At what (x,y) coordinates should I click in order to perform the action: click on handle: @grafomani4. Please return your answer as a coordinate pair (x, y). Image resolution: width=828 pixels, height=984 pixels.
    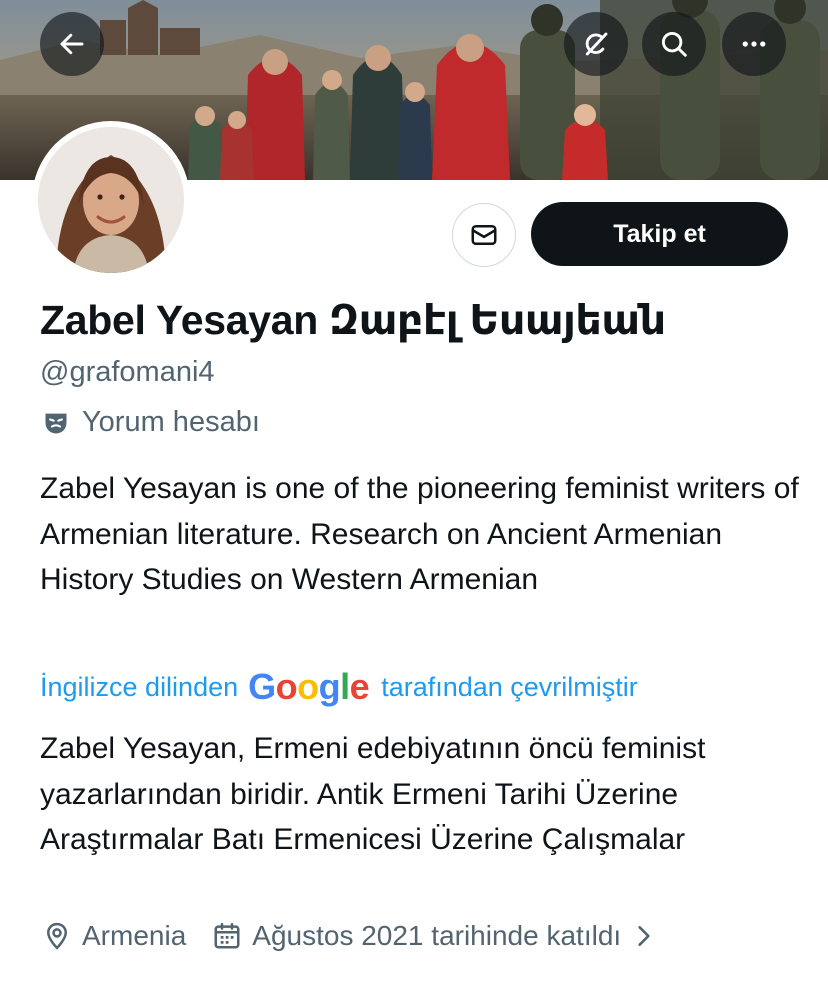
    Looking at the image, I should click on (127, 372).